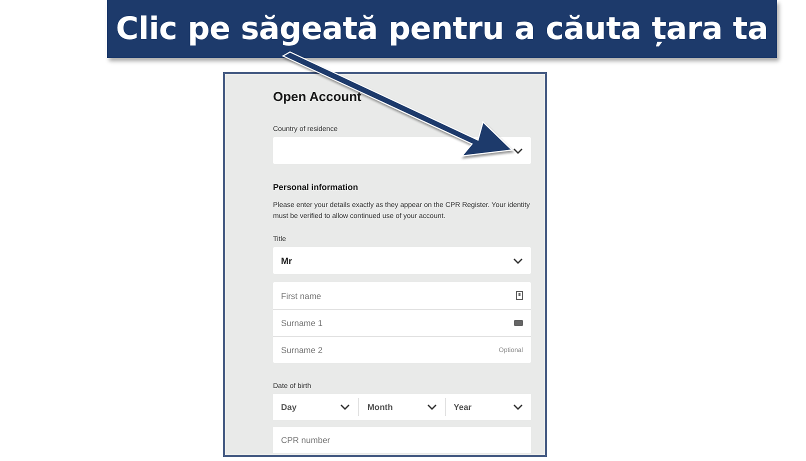 This screenshot has width=806, height=461. Describe the element at coordinates (519, 295) in the screenshot. I see `contact-card-icon` at that location.